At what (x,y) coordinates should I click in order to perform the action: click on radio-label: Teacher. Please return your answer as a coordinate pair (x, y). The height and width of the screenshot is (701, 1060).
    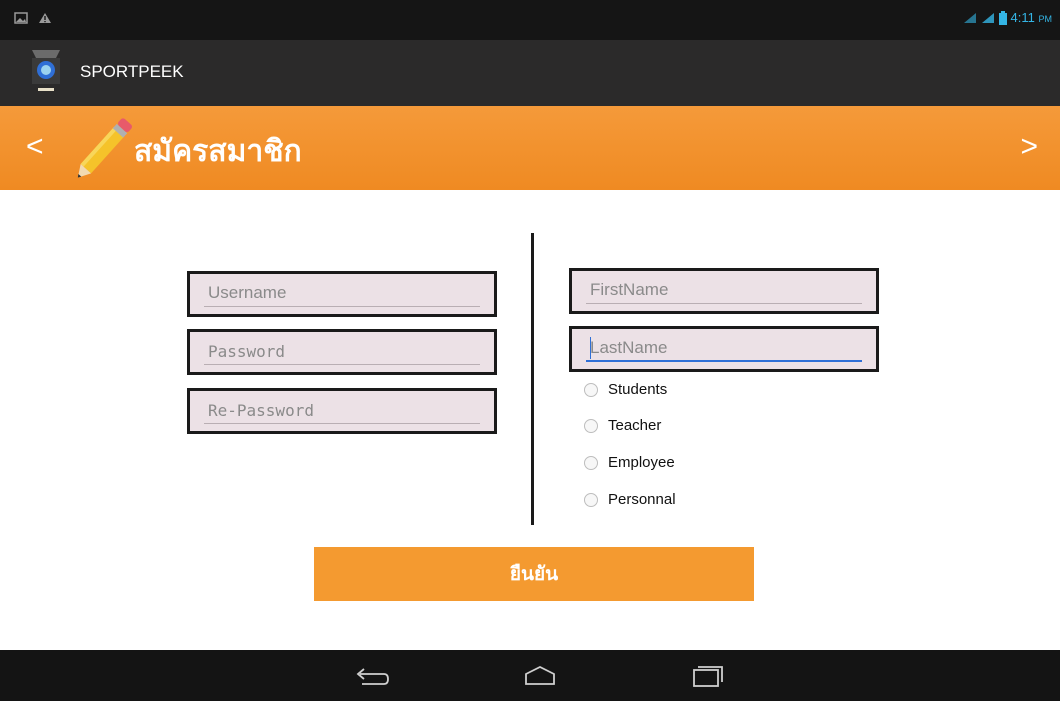
    Looking at the image, I should click on (635, 425).